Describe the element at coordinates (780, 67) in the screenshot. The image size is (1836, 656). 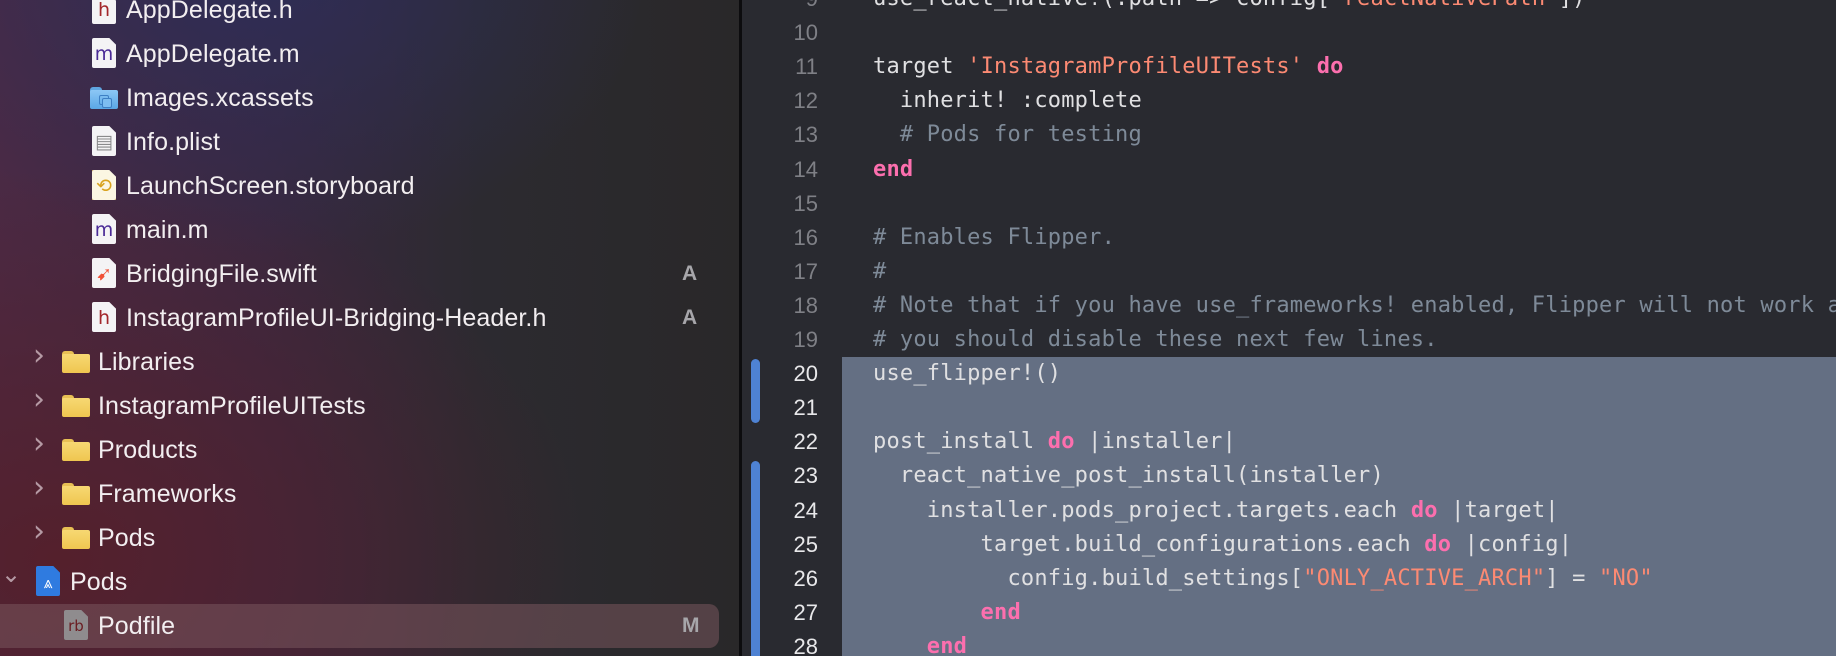
I see `line-number: 11` at that location.